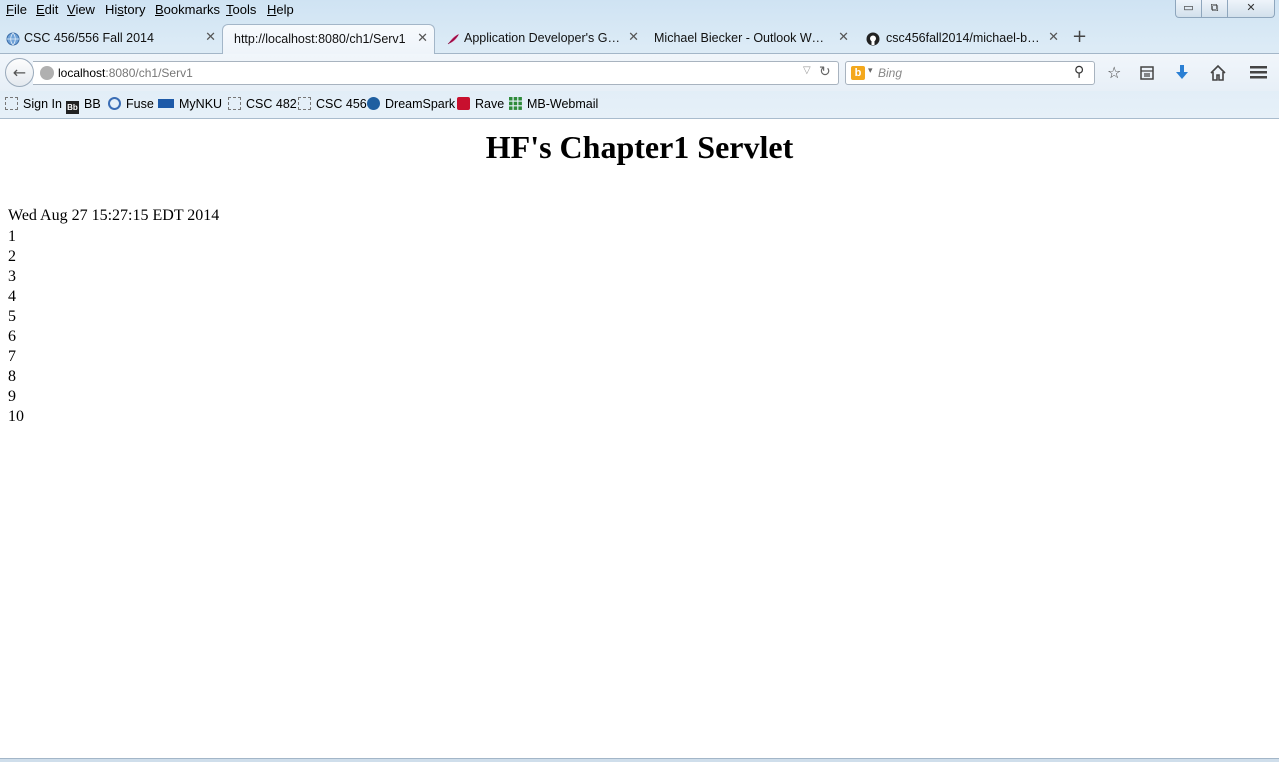  I want to click on download-icon, so click(1182, 73).